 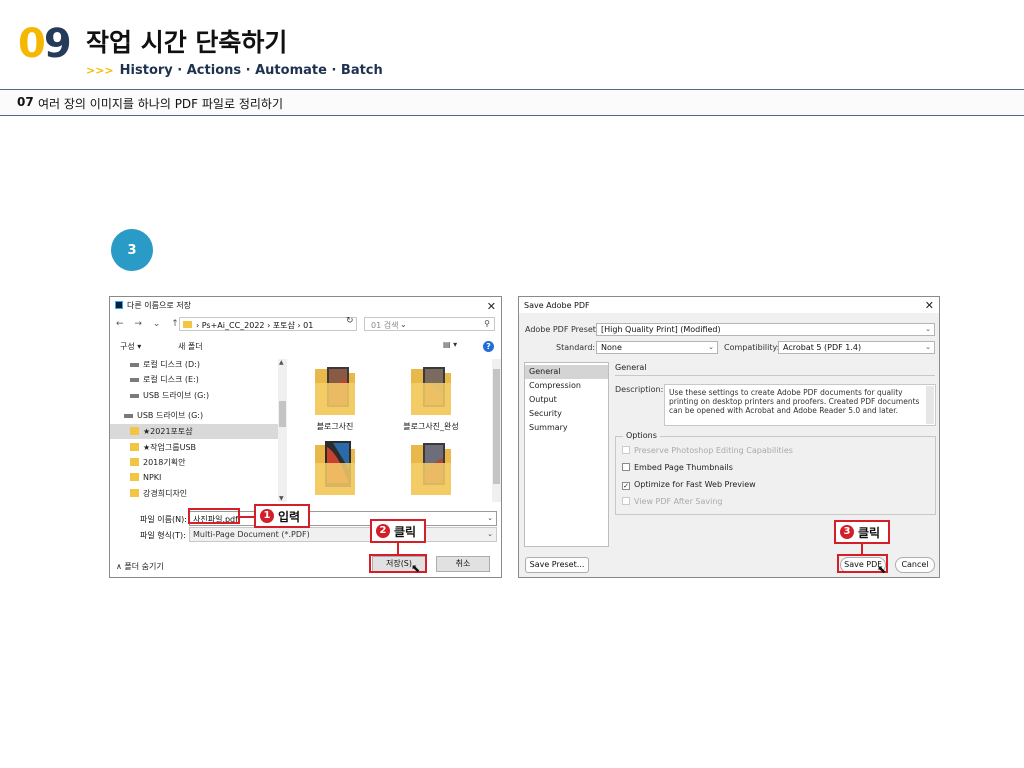 I want to click on refresh-icon: ↻, so click(x=350, y=321).